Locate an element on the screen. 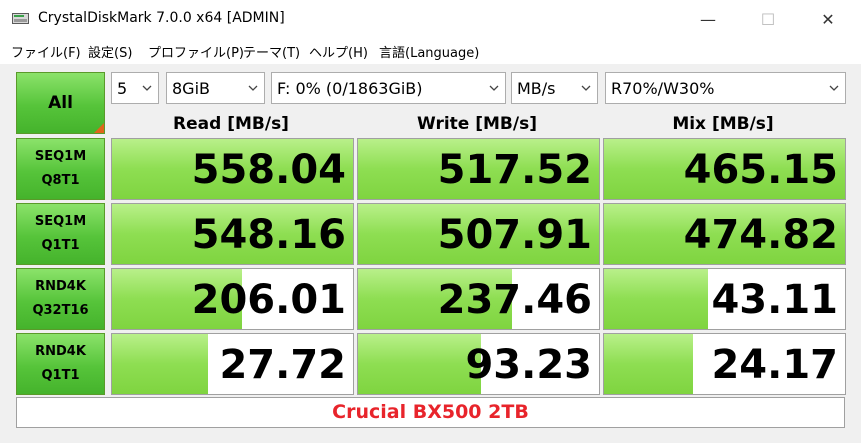 The width and height of the screenshot is (861, 443). menu-settings: 設定(S) is located at coordinates (110, 51).